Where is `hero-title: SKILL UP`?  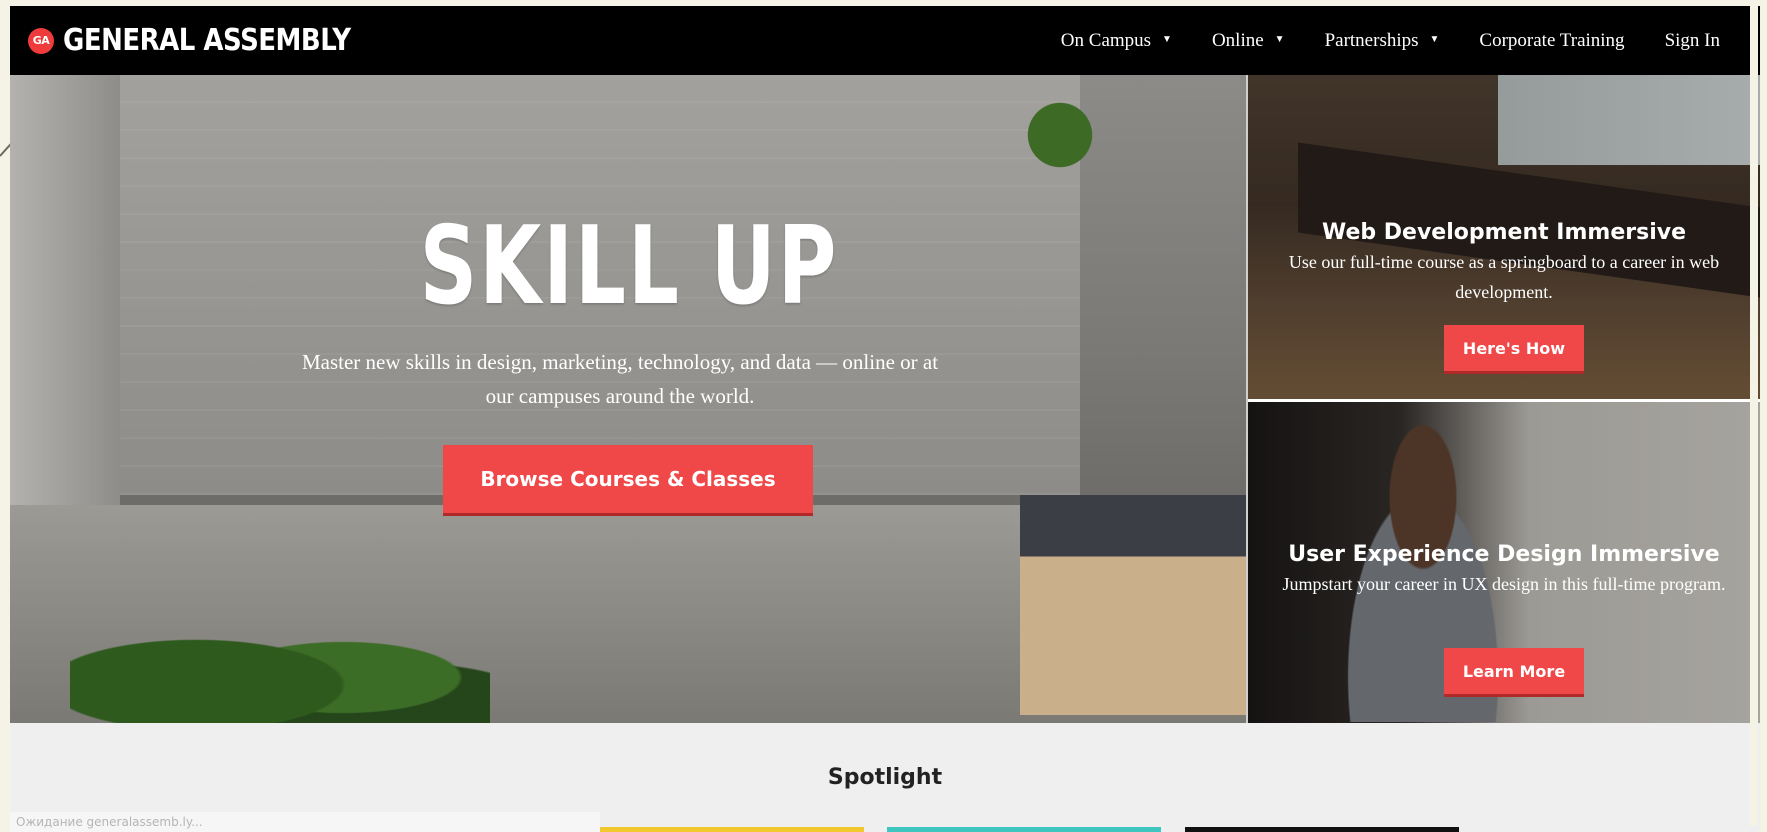 hero-title: SKILL UP is located at coordinates (629, 266).